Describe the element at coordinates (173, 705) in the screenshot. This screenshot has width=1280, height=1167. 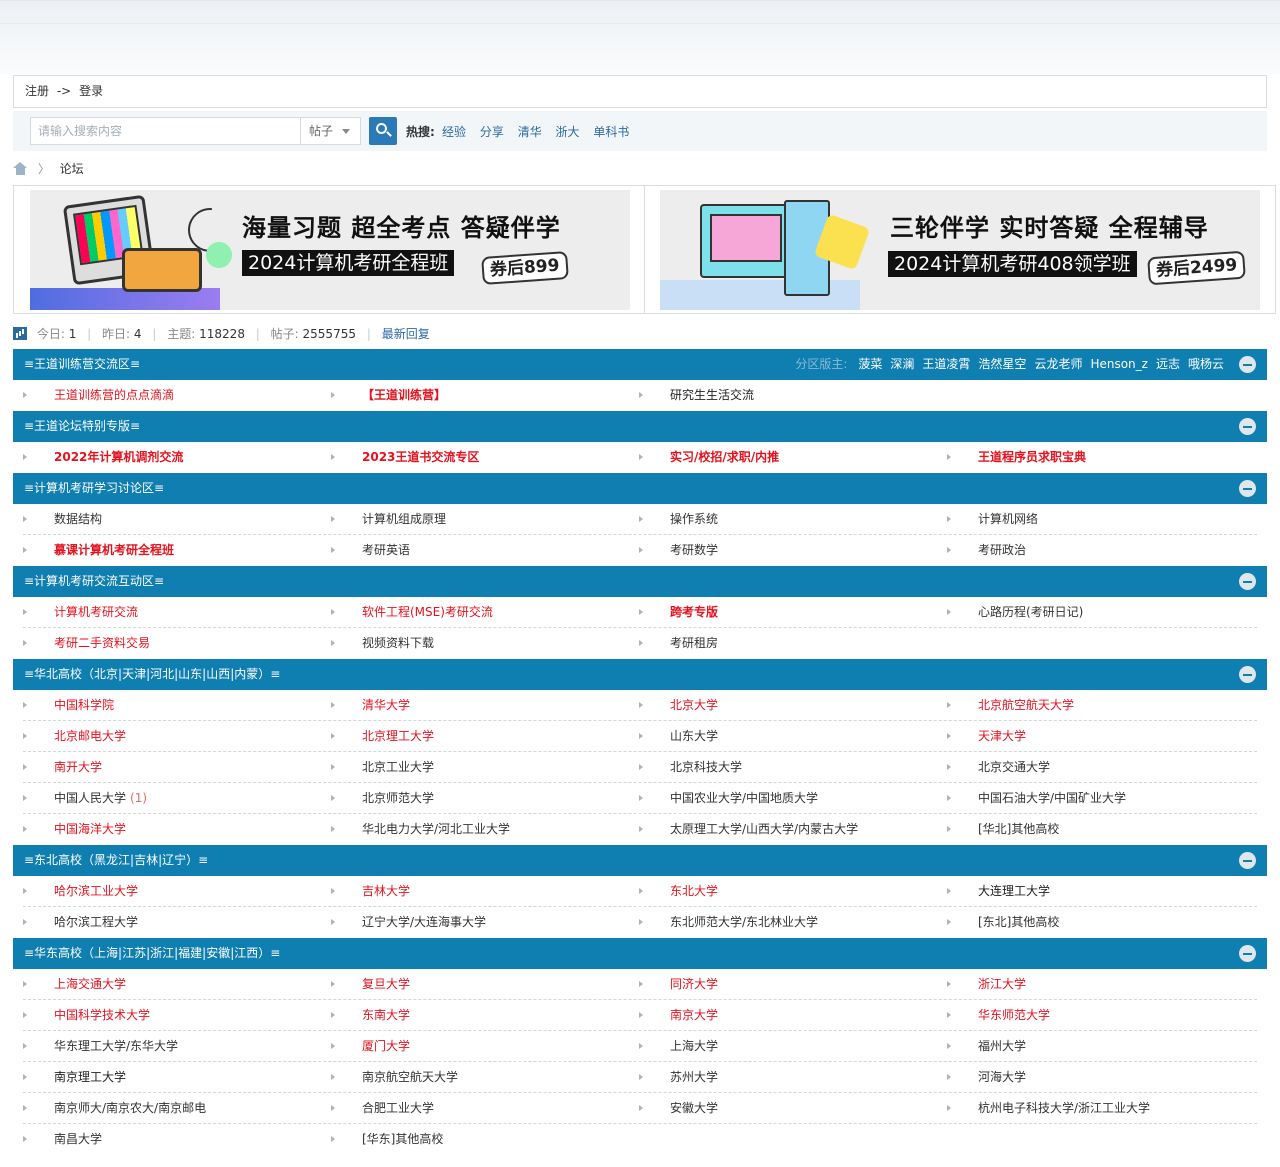
I see `forum-item: 中国科学院` at that location.